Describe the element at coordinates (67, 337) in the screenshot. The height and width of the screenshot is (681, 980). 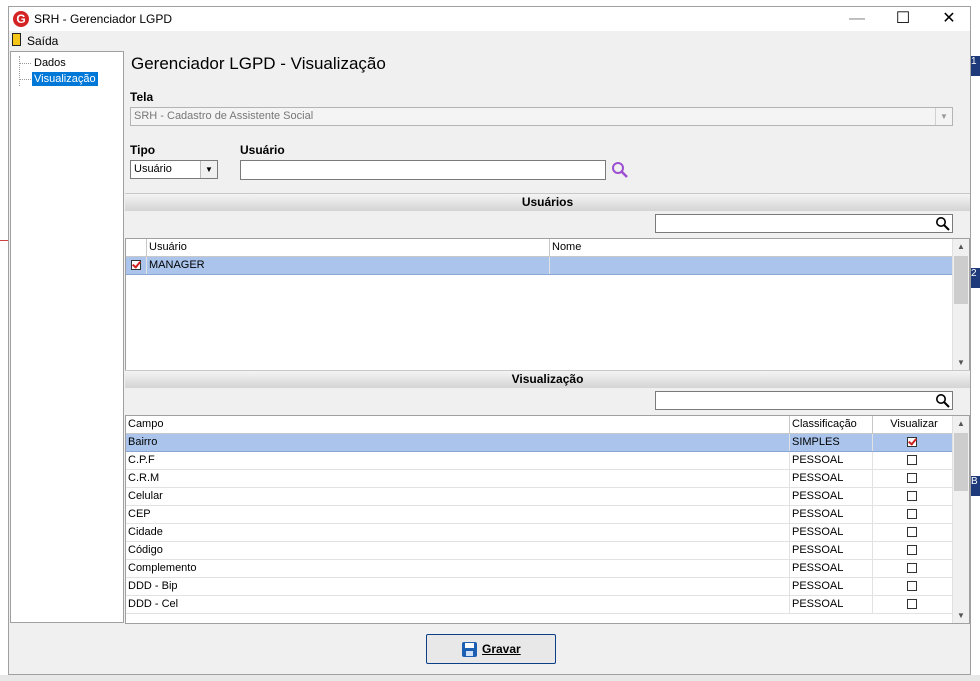
I see `navigation-tree: Dados Visualização` at that location.